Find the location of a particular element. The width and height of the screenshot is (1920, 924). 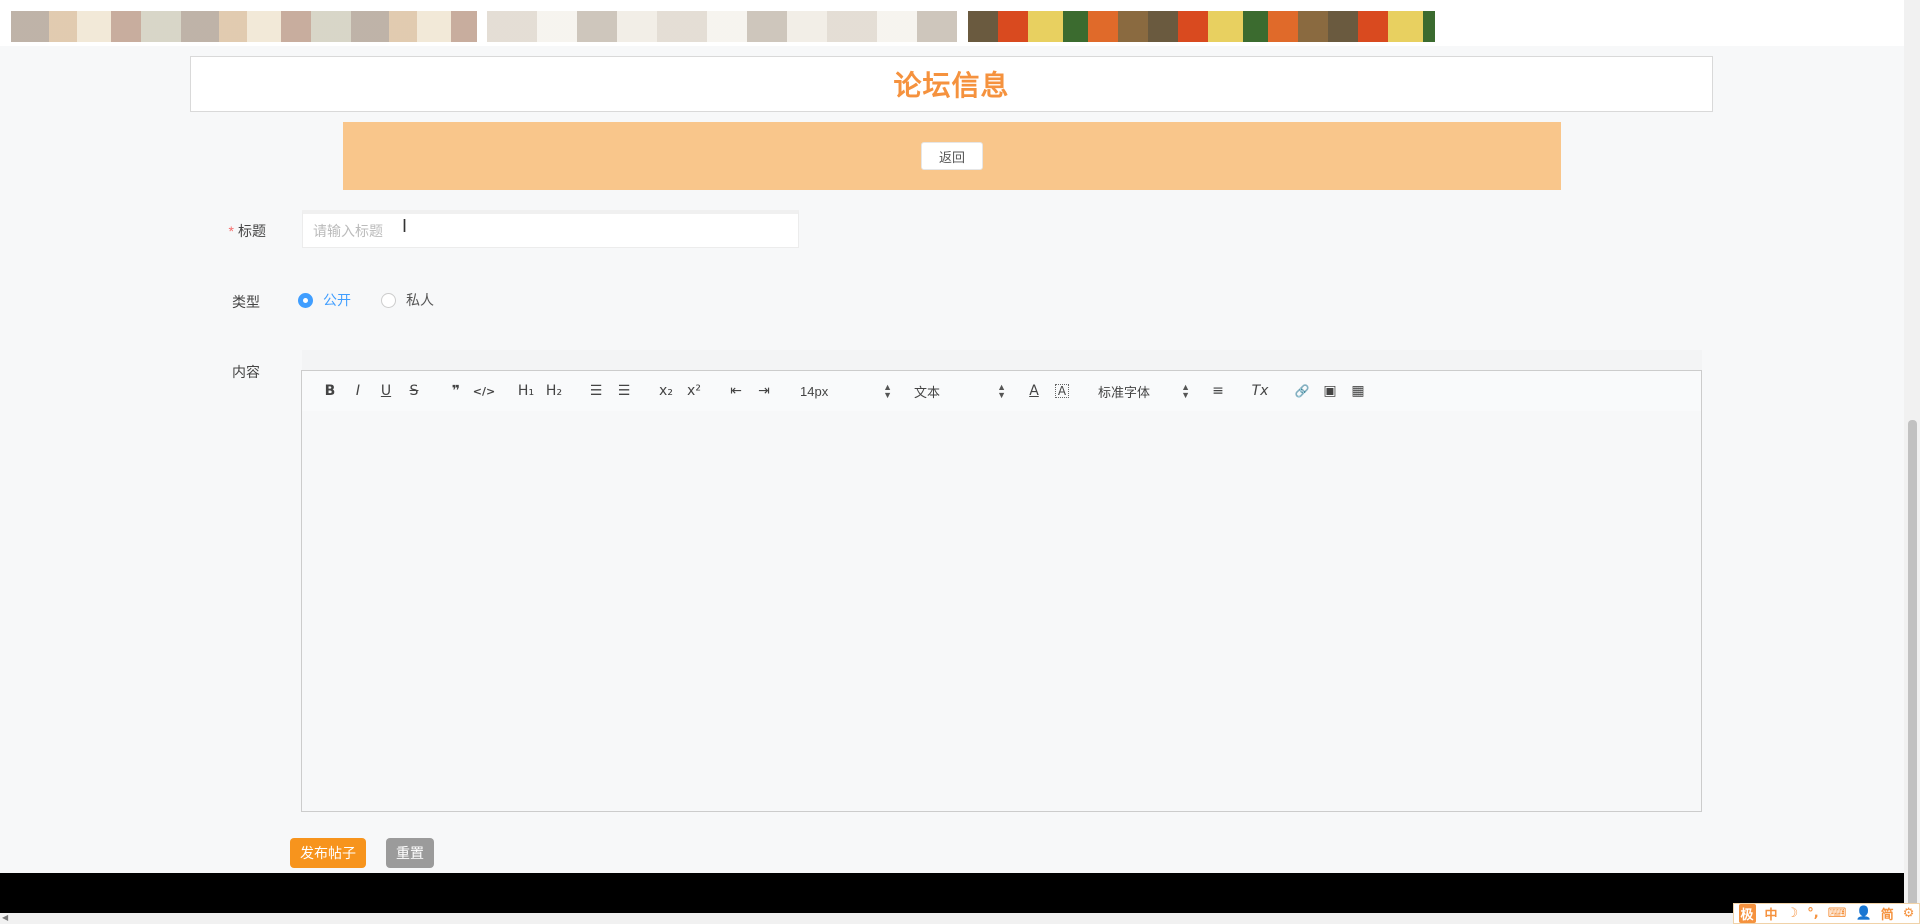

size-select: 14px ▲ ▼ is located at coordinates (842, 391).